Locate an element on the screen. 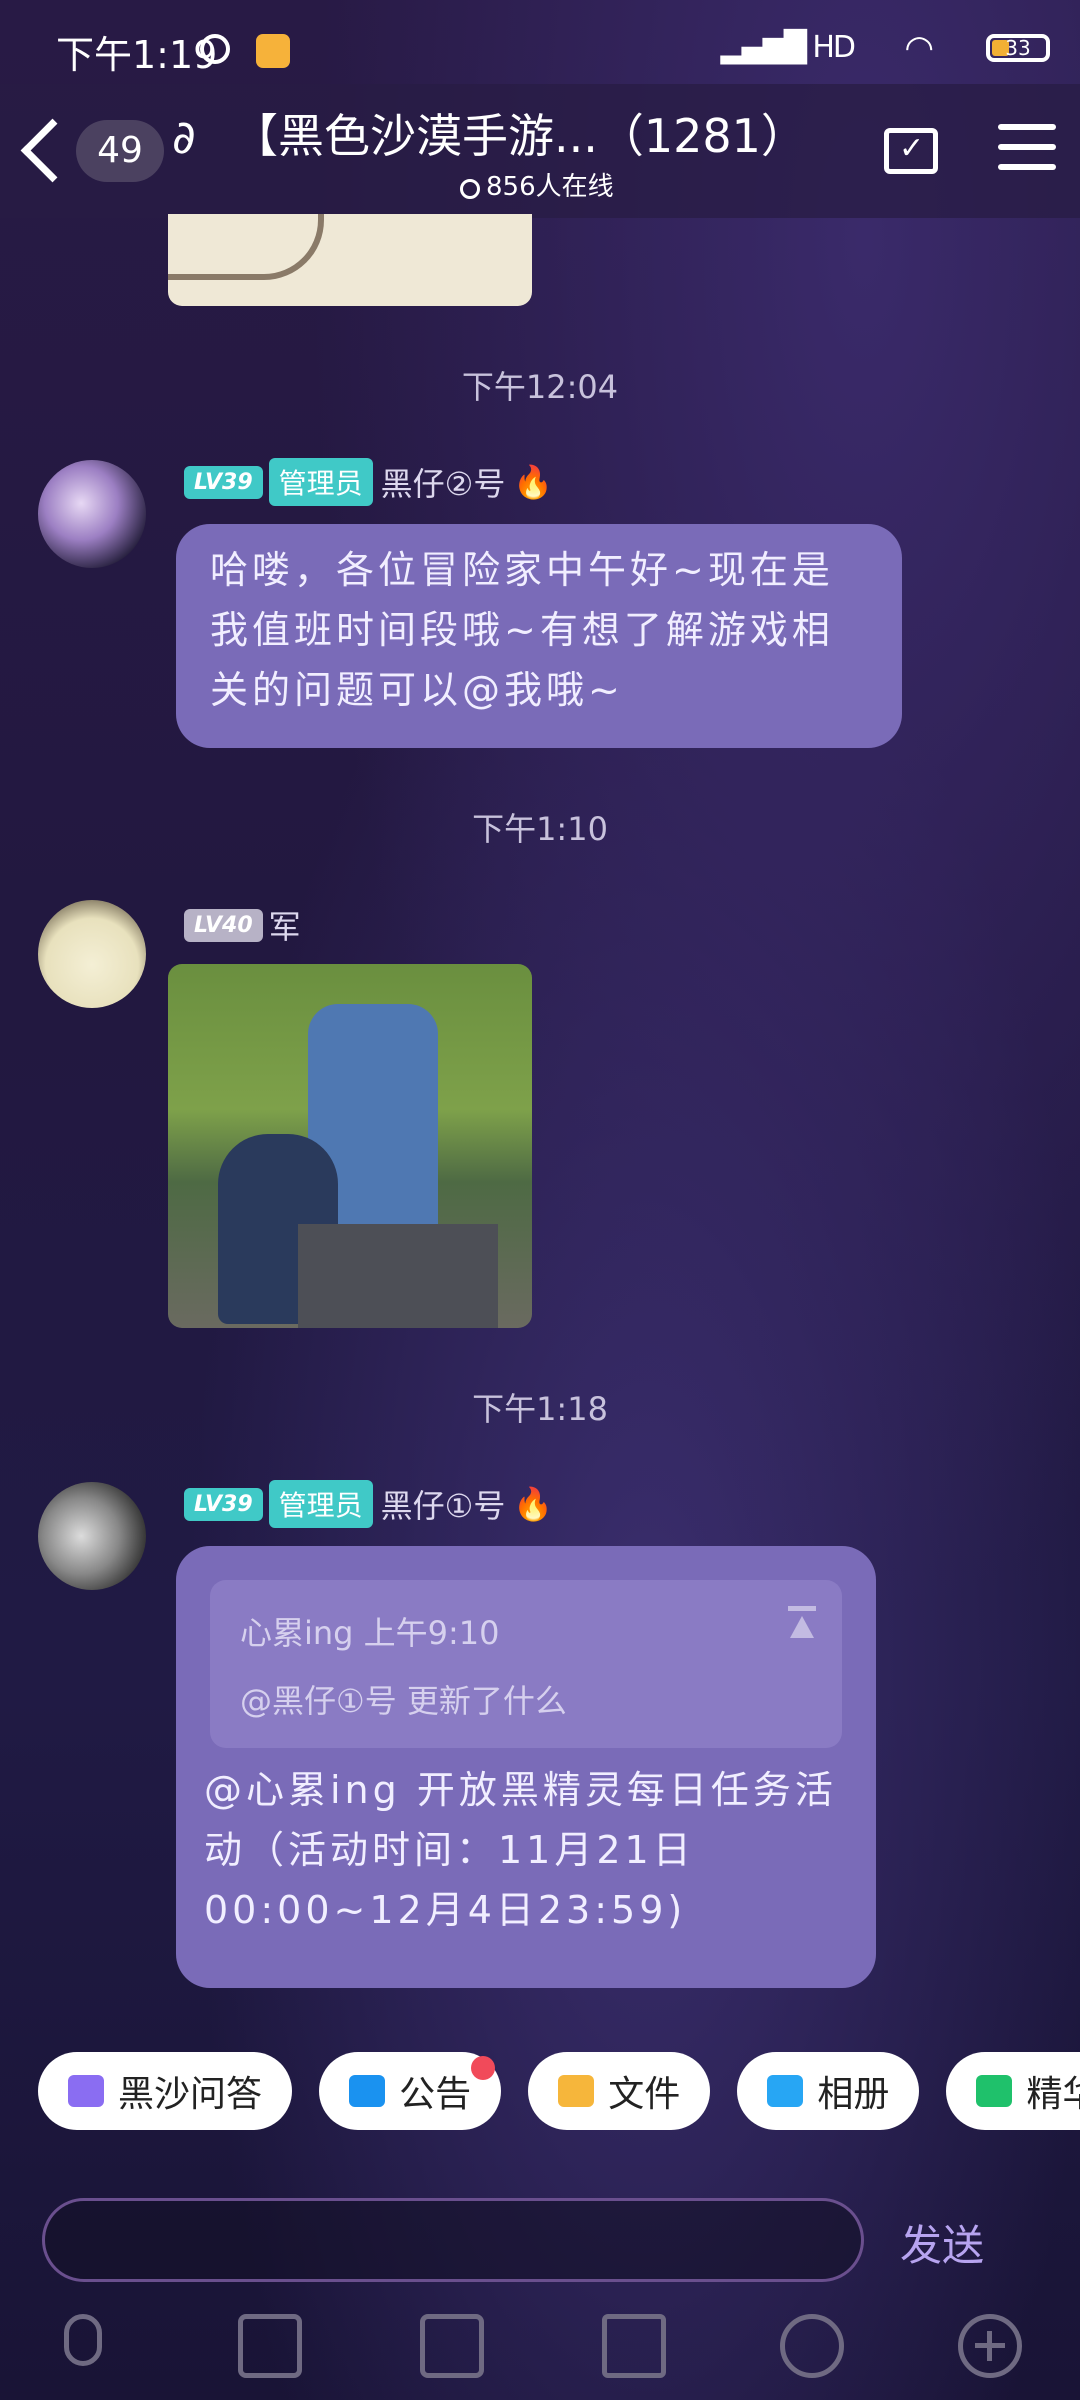 The width and height of the screenshot is (1080, 2400). battery-icon: 33 is located at coordinates (1018, 48).